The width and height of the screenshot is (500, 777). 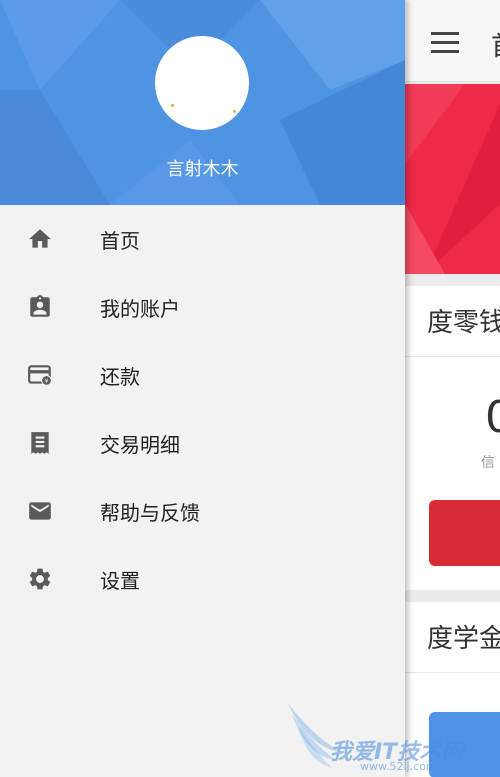 I want to click on loan-card-value: 0, so click(x=492, y=417).